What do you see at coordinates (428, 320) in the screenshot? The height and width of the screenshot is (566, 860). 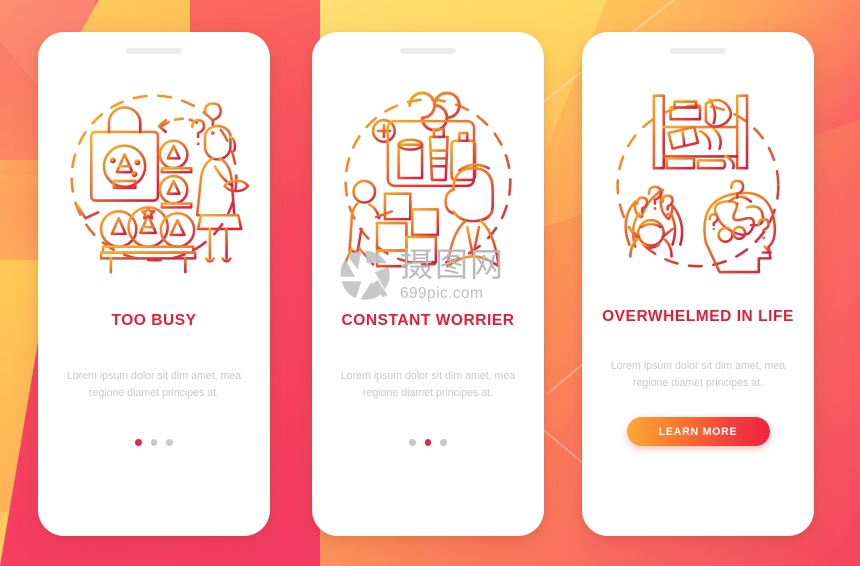 I see `screen-title: CONSTANT WORRIER` at bounding box center [428, 320].